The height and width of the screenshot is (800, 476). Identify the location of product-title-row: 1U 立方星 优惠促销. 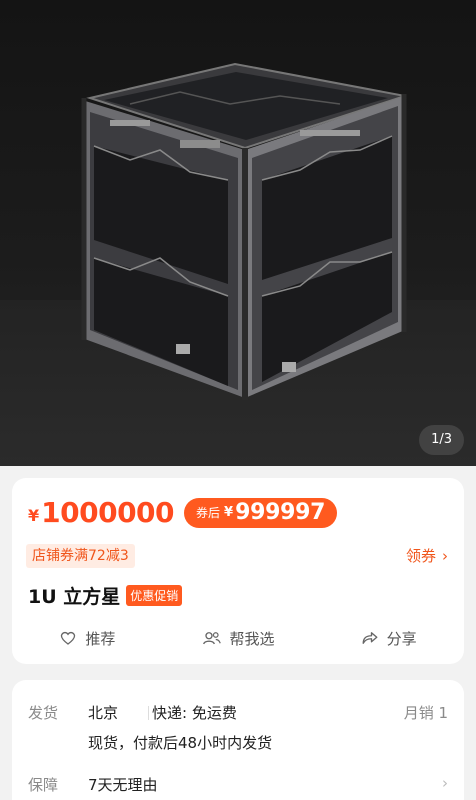
(105, 595).